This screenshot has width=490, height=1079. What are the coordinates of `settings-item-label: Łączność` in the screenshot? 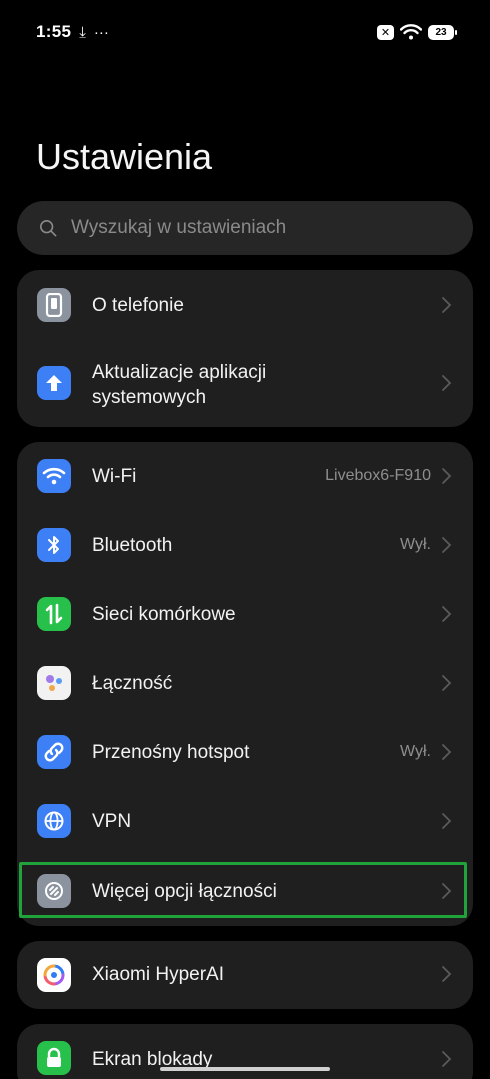 It's located at (132, 683).